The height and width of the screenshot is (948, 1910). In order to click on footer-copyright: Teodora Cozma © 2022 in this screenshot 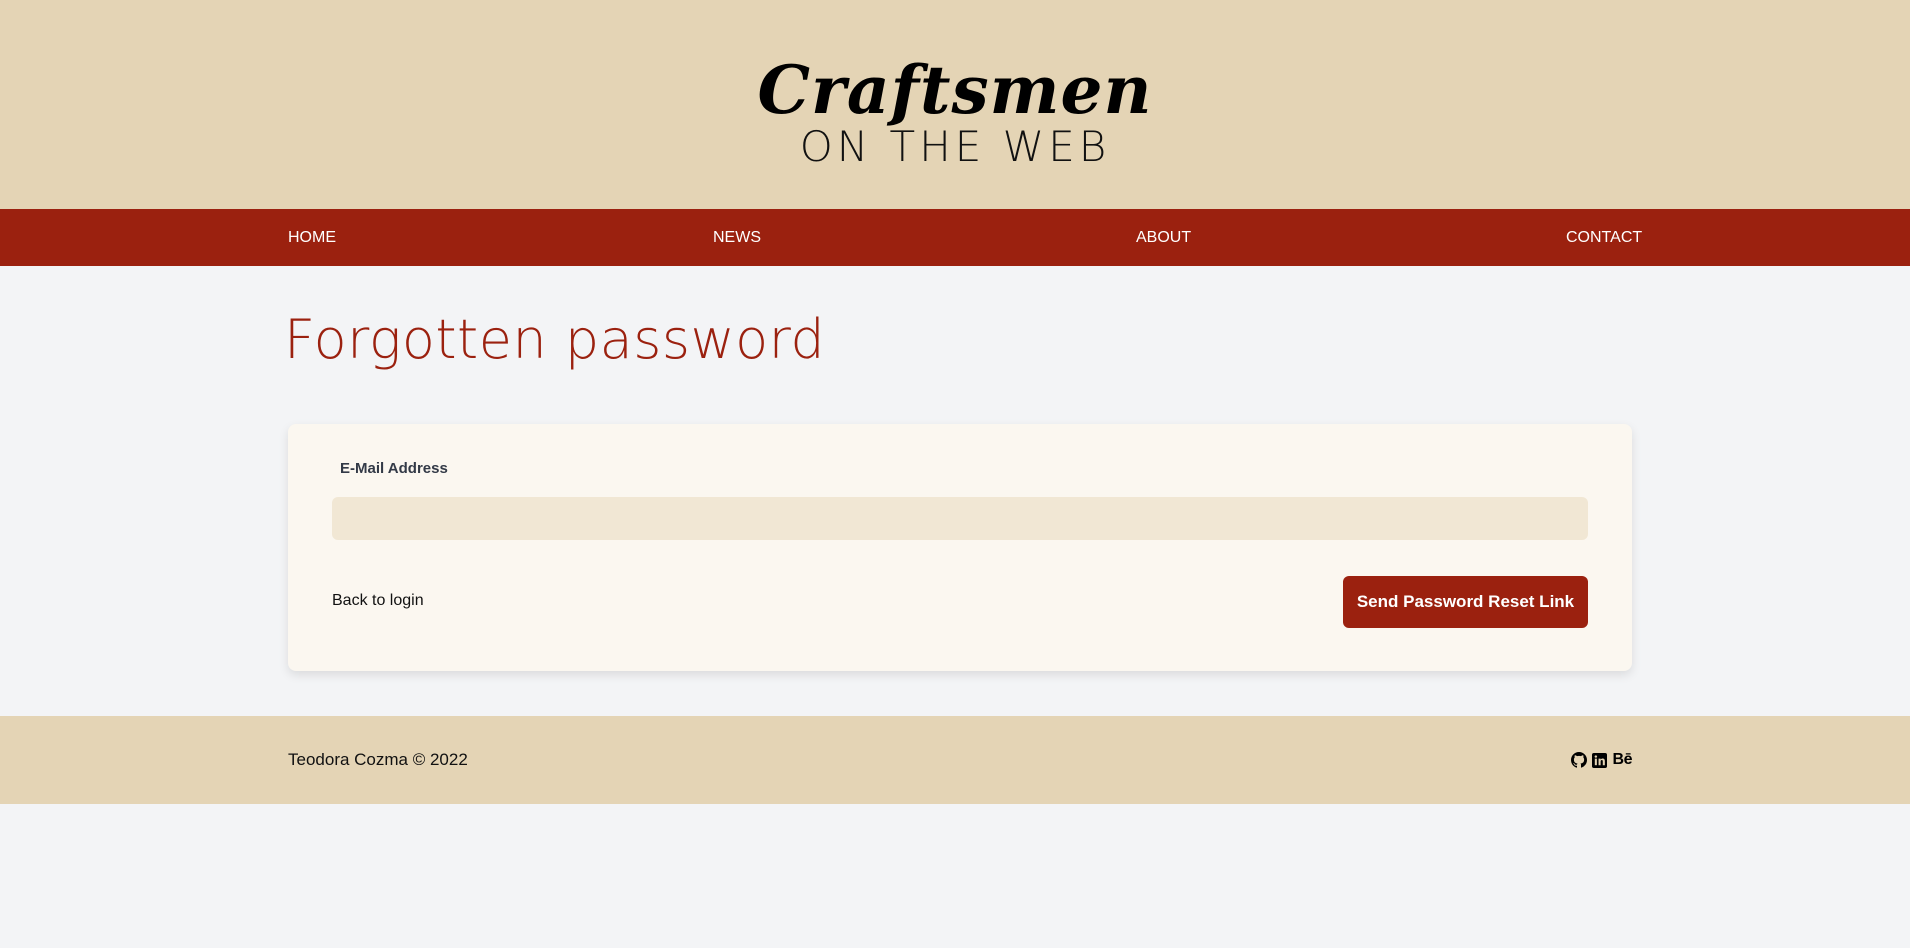, I will do `click(378, 759)`.